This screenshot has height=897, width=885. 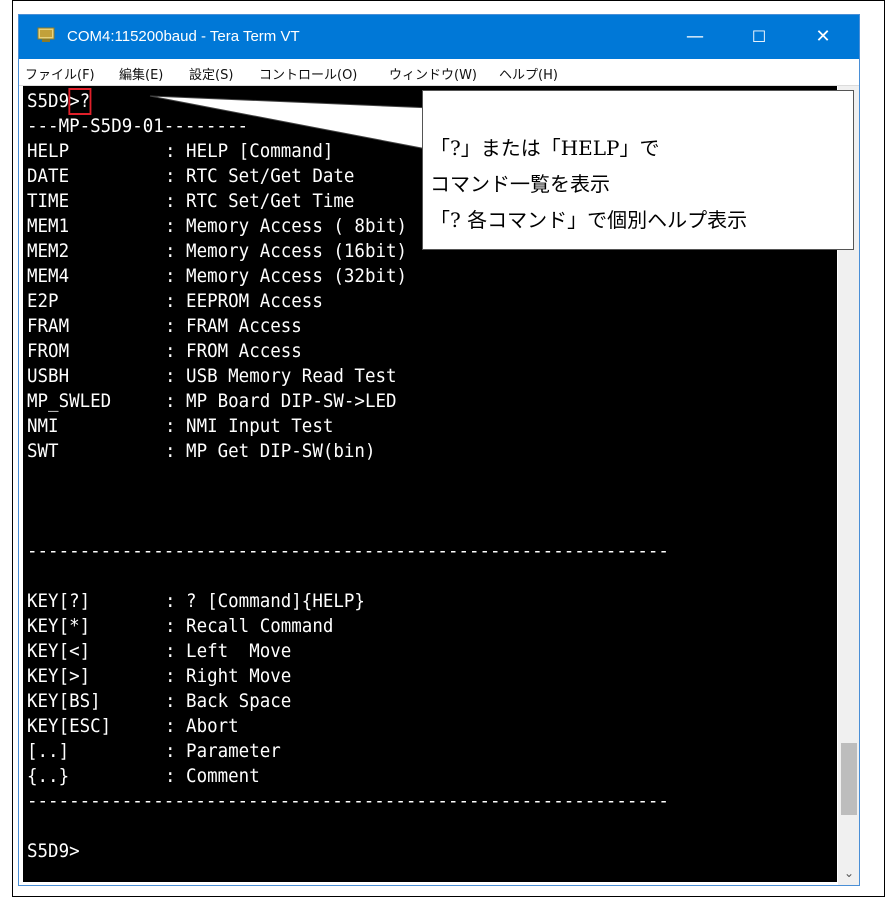 I want to click on command-row: DATE : RTC Set/Get Date, so click(x=190, y=176).